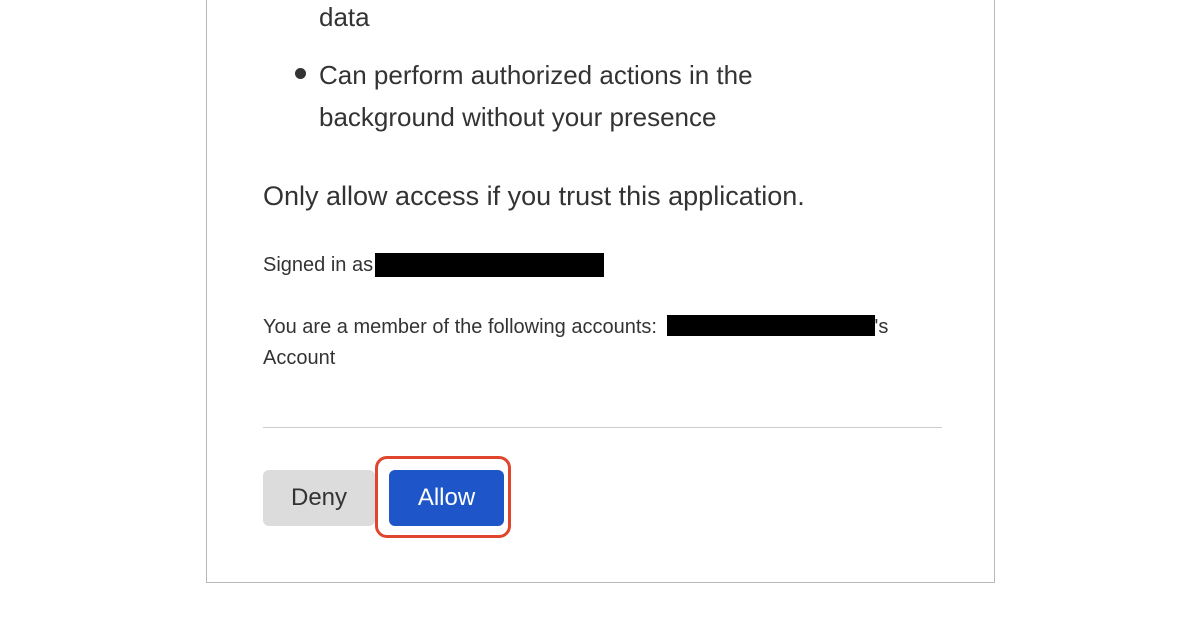 This screenshot has width=1200, height=618. I want to click on signed-in-label: Signed in as, so click(318, 265).